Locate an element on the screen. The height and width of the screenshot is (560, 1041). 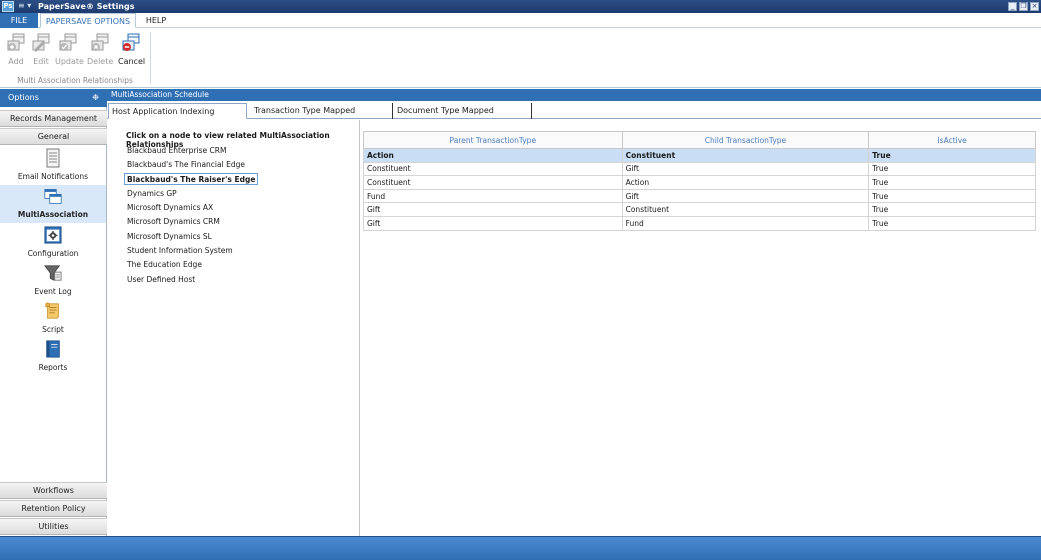
cell-child: Fund is located at coordinates (745, 223).